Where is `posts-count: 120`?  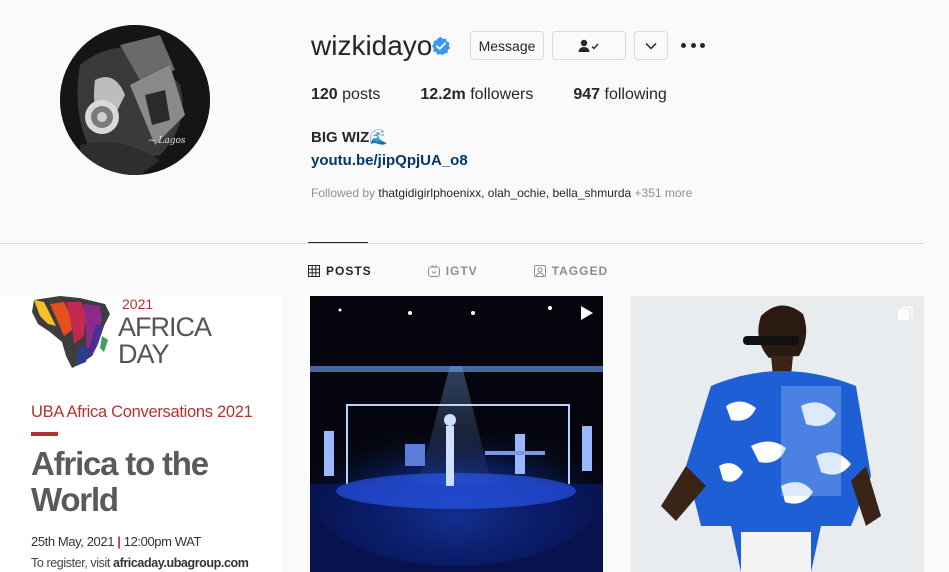
posts-count: 120 is located at coordinates (324, 94).